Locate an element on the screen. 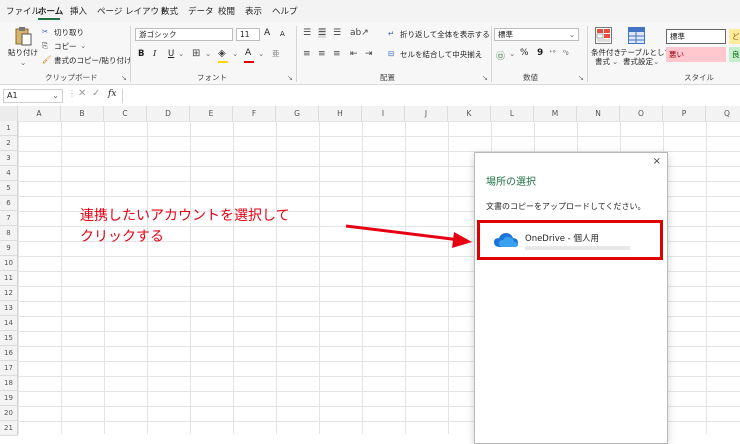 This screenshot has height=444, width=740. format-as-table-dropdown-icon: ⌄ is located at coordinates (656, 61).